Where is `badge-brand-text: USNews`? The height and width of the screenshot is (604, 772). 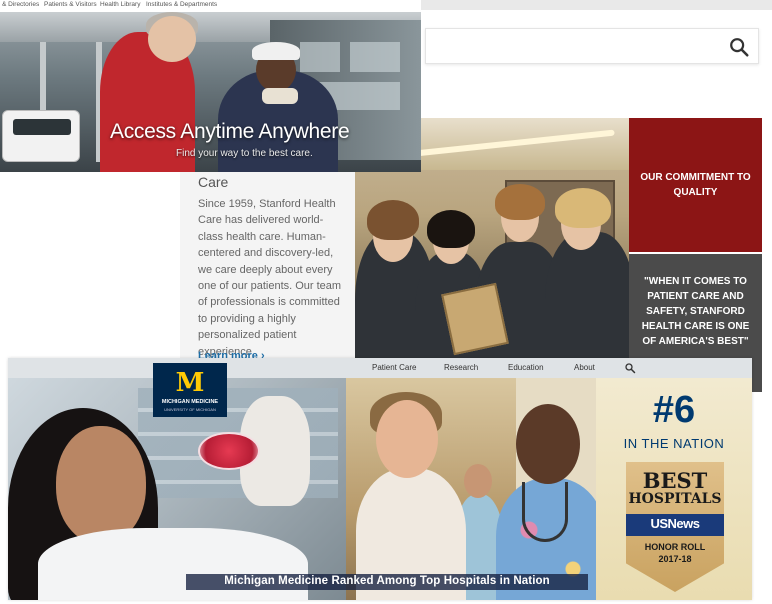 badge-brand-text: USNews is located at coordinates (675, 523).